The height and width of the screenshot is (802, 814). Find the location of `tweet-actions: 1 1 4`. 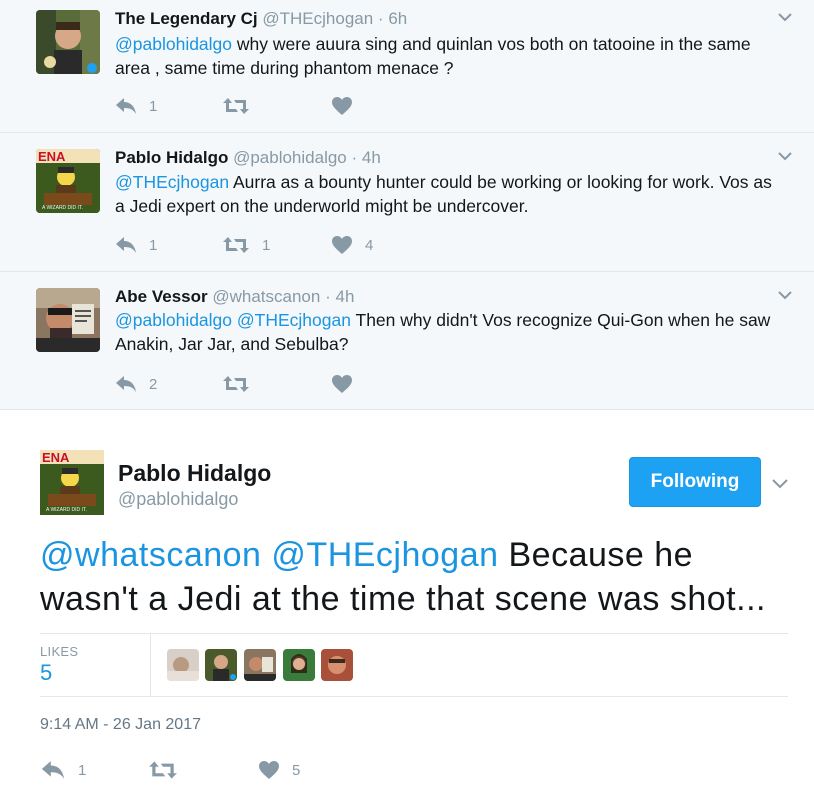

tweet-actions: 1 1 4 is located at coordinates (265, 245).